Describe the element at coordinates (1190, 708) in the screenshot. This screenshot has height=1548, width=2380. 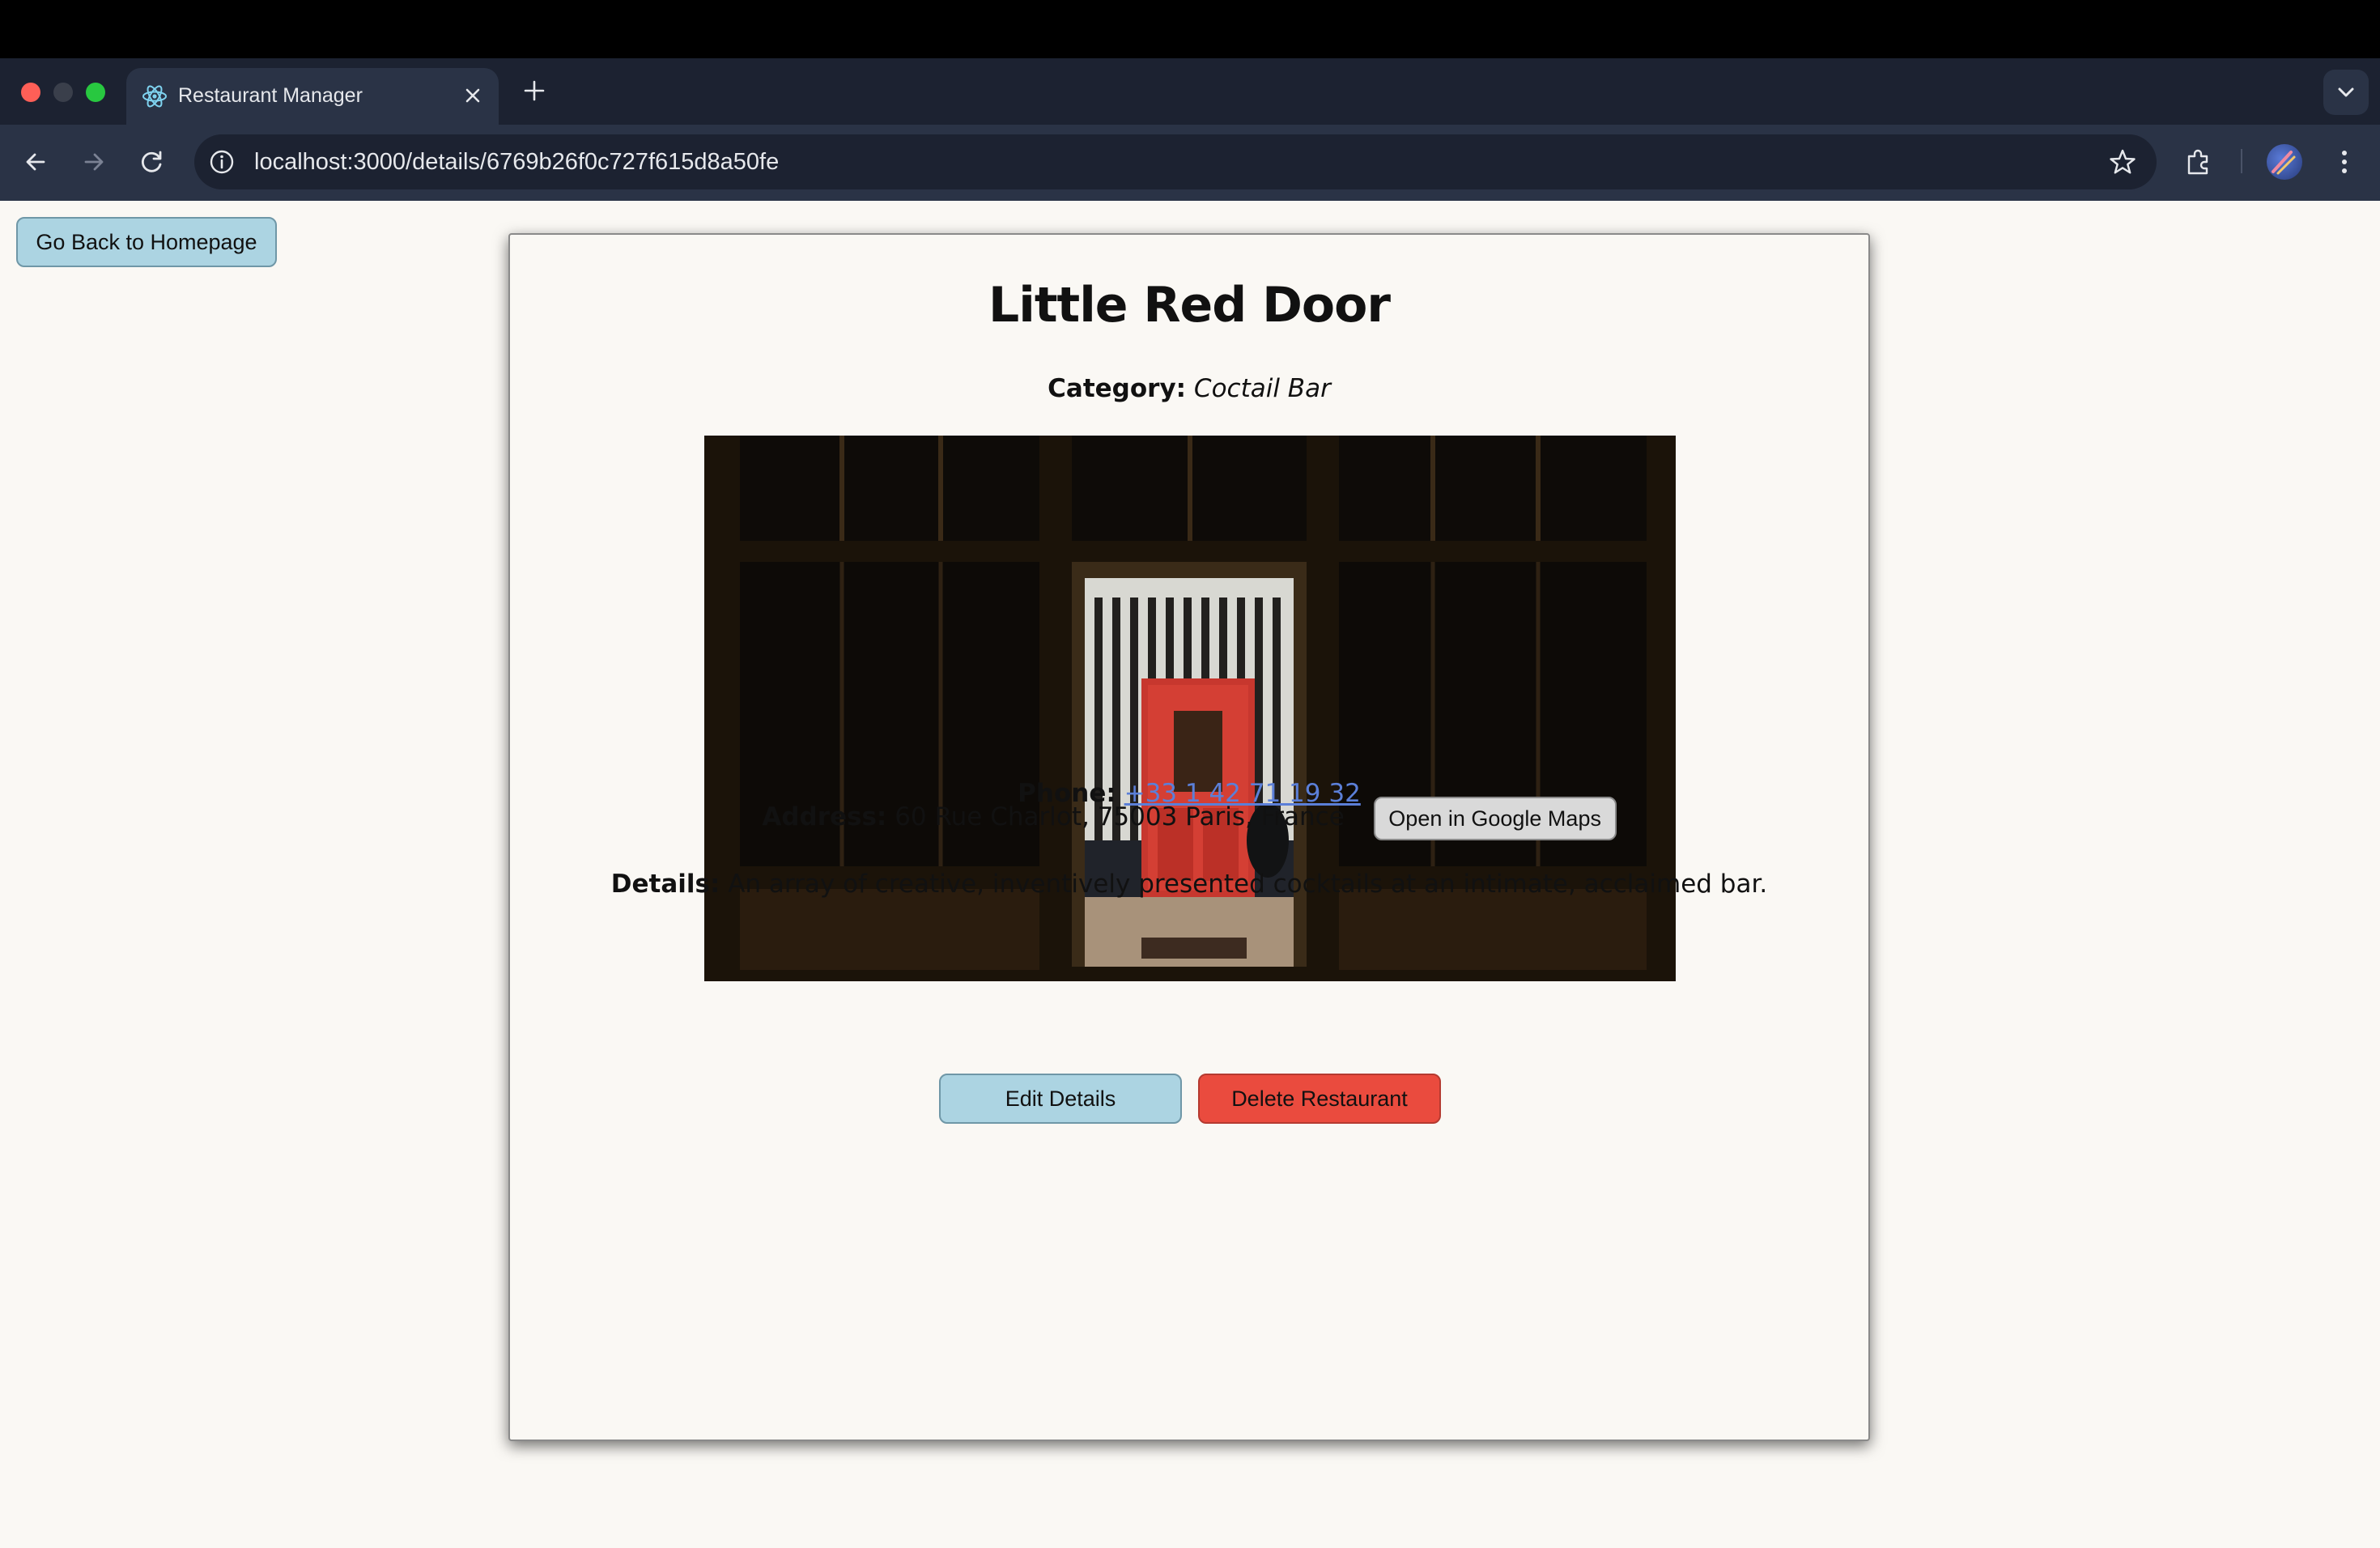
I see `restaurant-photo` at that location.